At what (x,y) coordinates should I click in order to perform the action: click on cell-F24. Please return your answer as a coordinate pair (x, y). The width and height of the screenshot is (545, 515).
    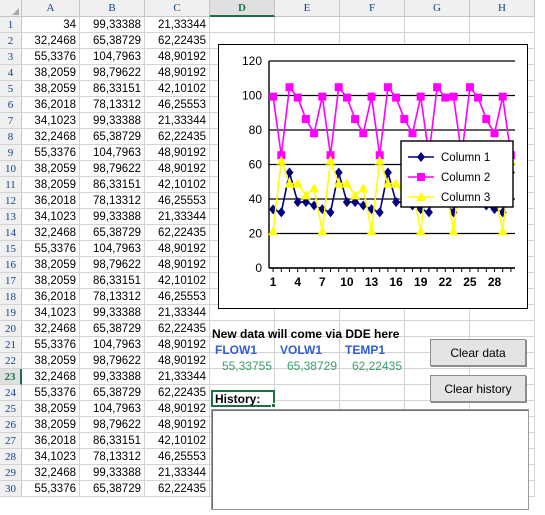
    Looking at the image, I should click on (372, 393).